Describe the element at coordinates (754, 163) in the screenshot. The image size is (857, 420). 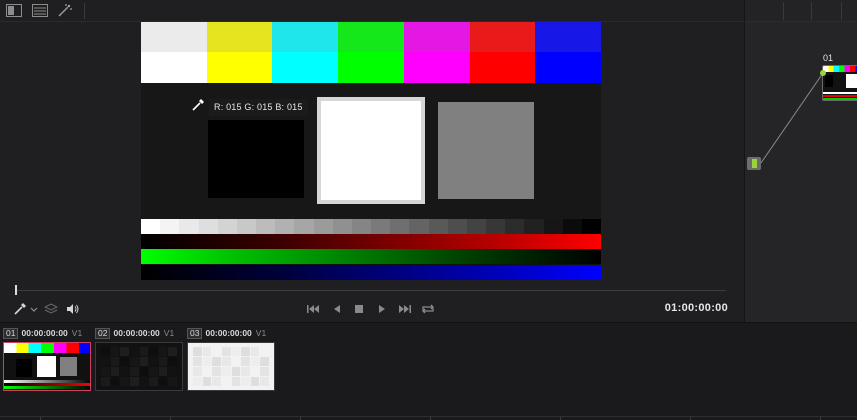
I see `source-input-node` at that location.